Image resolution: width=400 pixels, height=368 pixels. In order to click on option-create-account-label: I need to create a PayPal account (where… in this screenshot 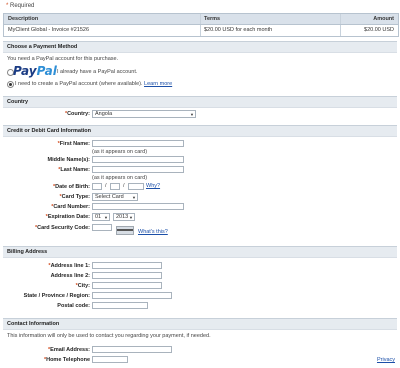, I will do `click(94, 84)`.